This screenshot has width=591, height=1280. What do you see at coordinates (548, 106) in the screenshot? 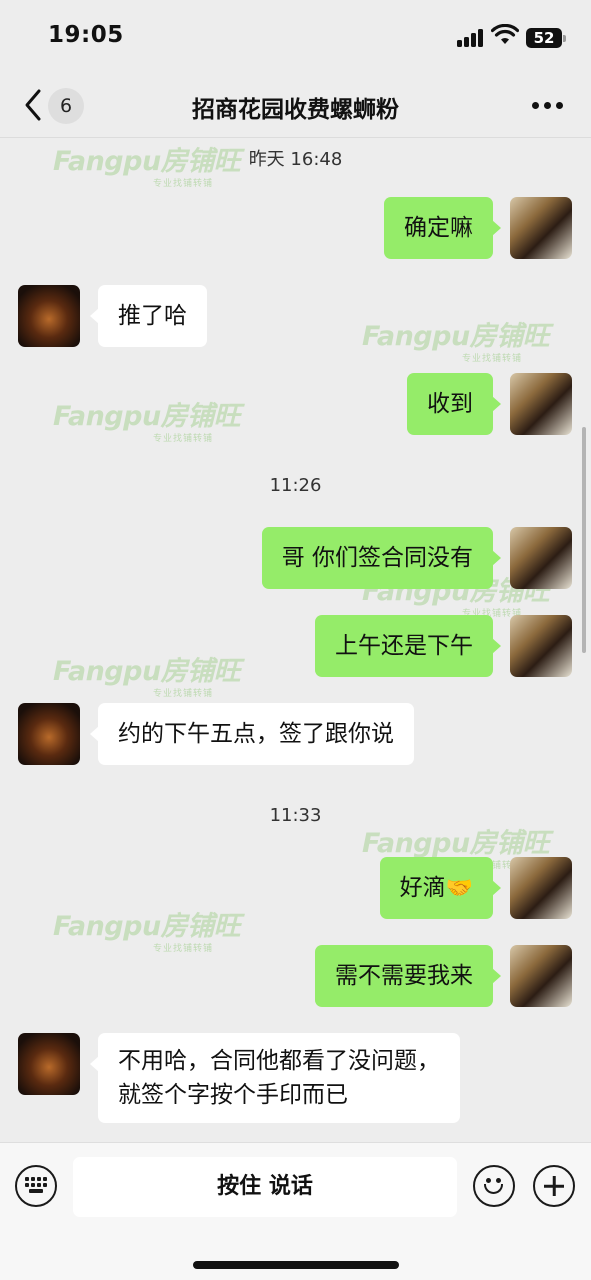
I see `more-icon` at bounding box center [548, 106].